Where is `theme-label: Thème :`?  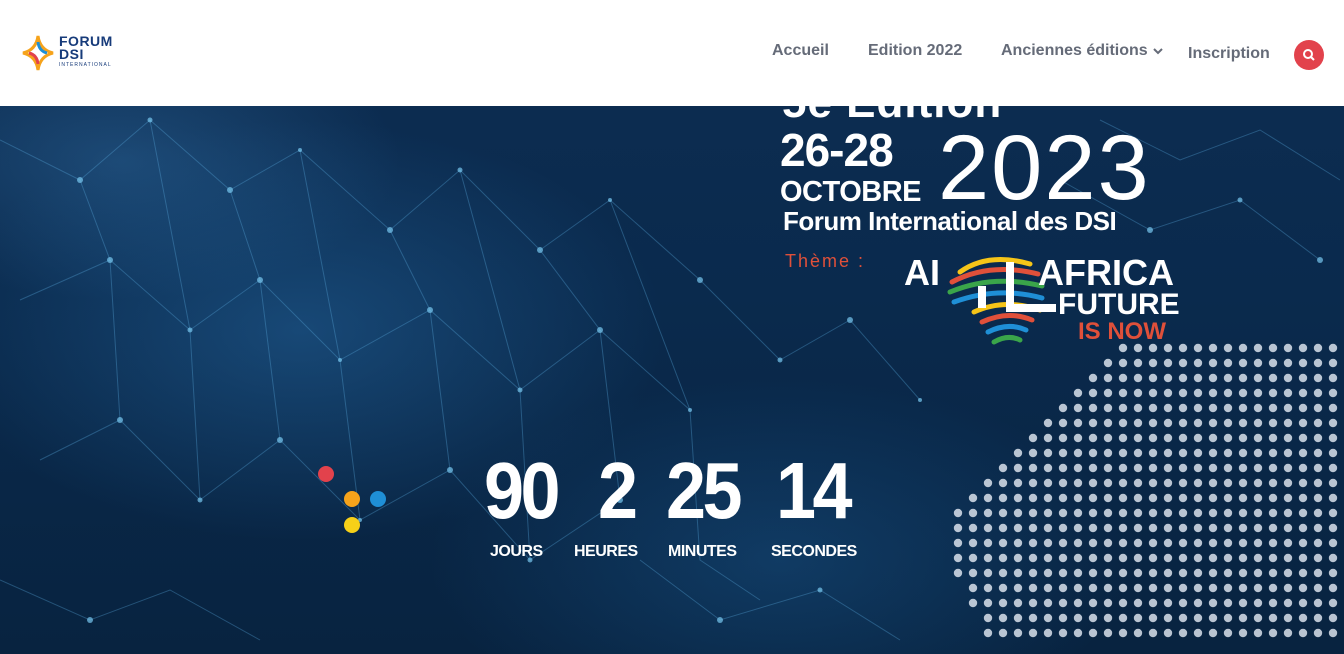
theme-label: Thème : is located at coordinates (825, 261).